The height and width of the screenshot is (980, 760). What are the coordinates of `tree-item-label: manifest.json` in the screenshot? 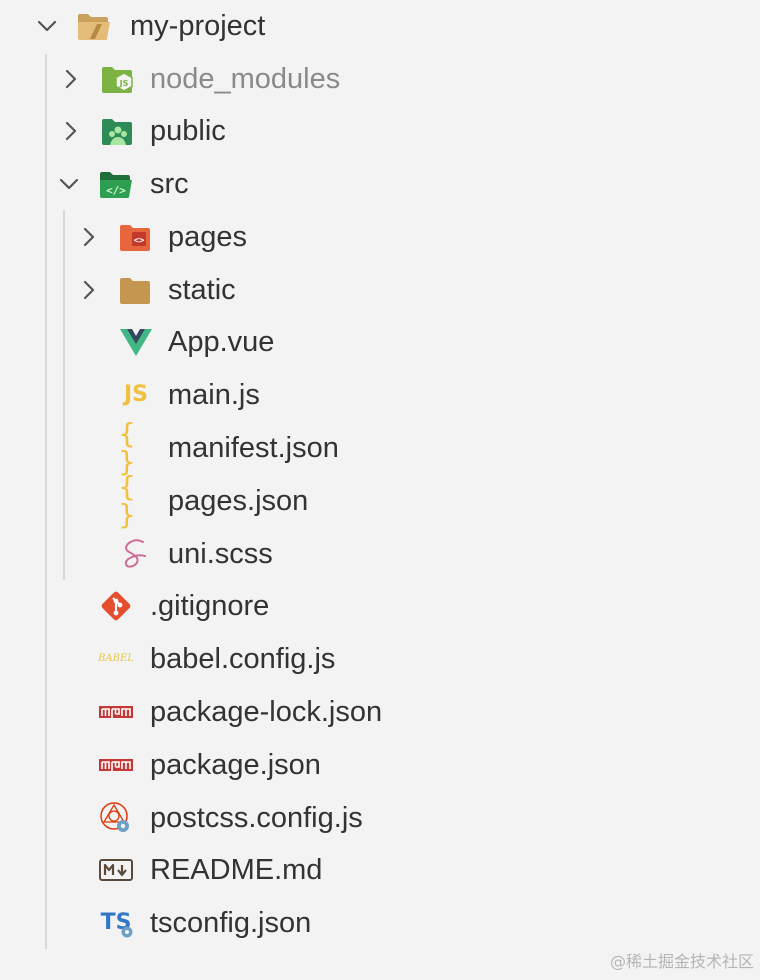 It's located at (253, 448).